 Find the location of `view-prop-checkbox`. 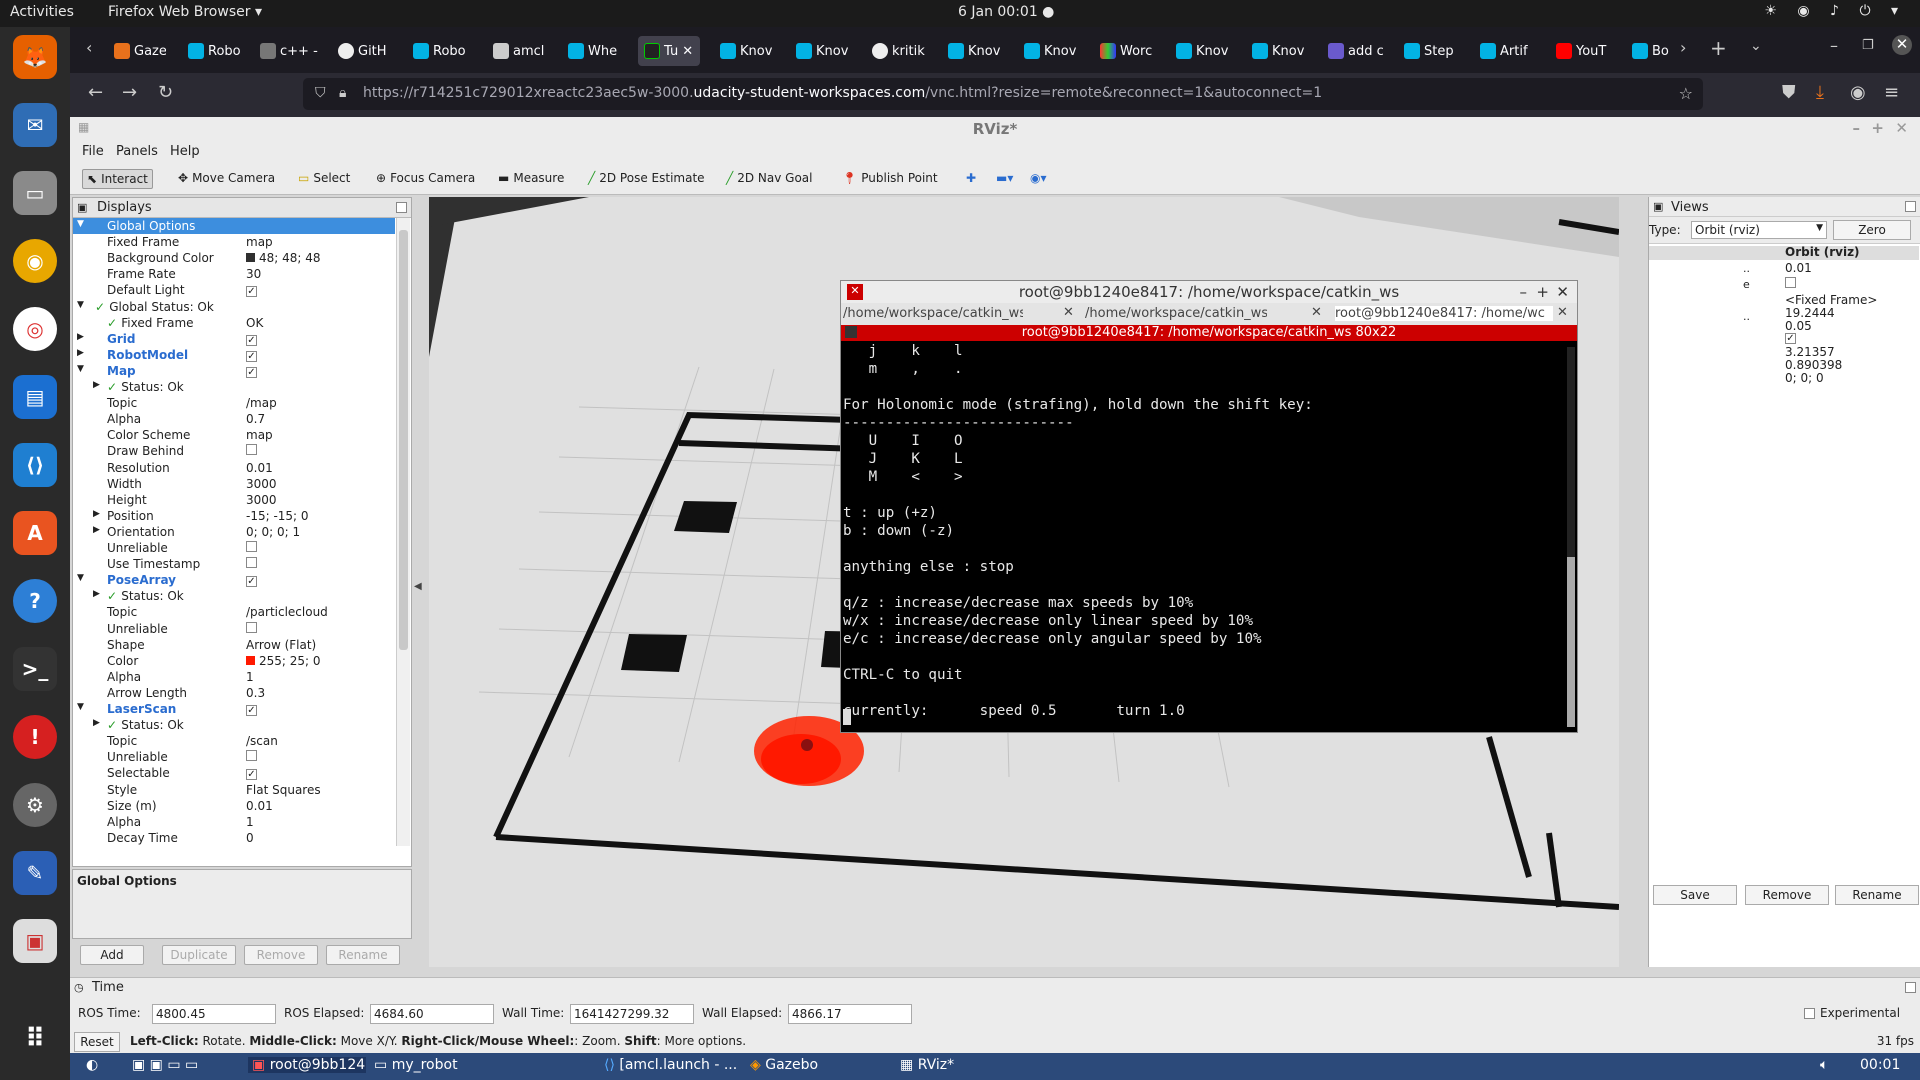

view-prop-checkbox is located at coordinates (1790, 282).